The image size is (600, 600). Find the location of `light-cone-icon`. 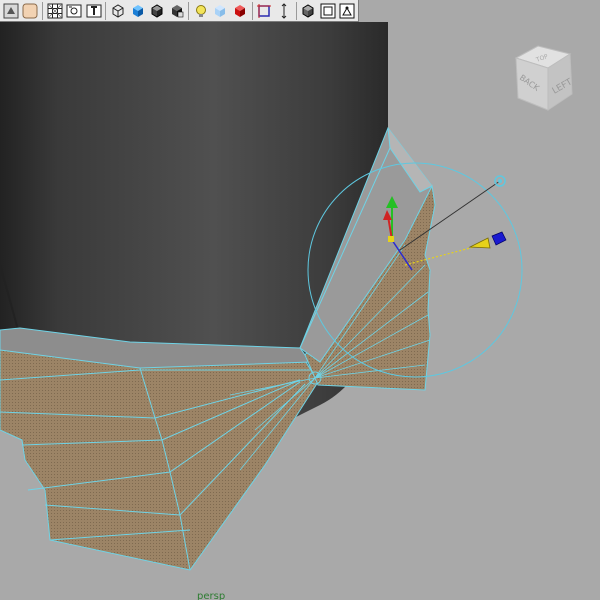

light-cone-icon is located at coordinates (479, 243).